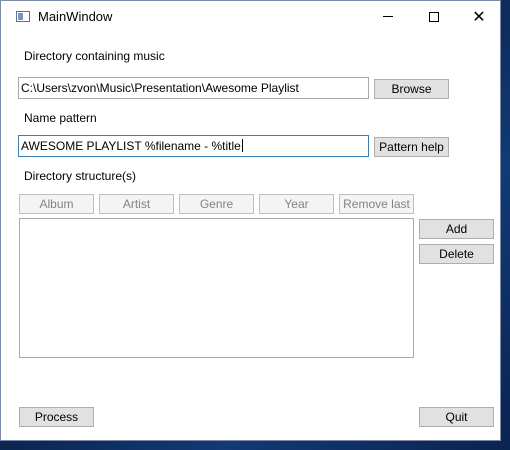 The image size is (510, 450). What do you see at coordinates (56, 417) in the screenshot?
I see `process-button: Process` at bounding box center [56, 417].